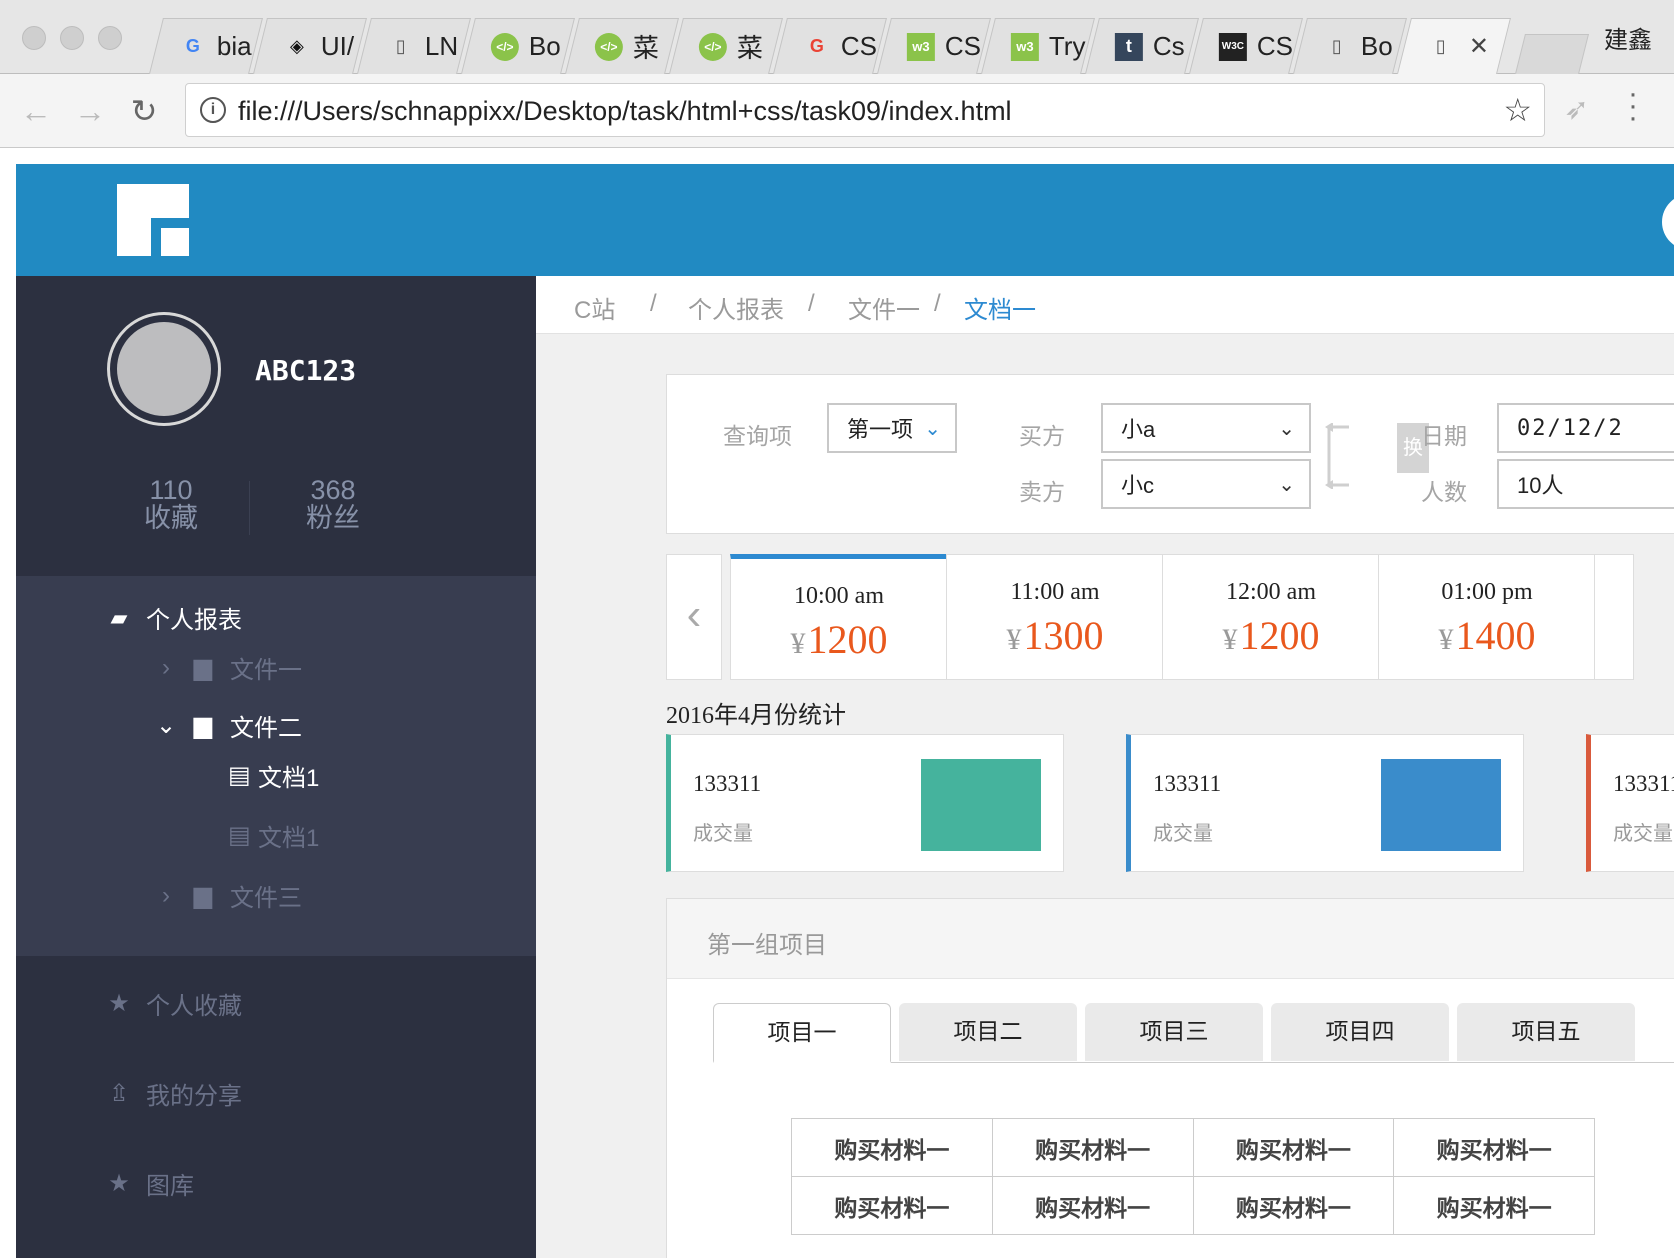  Describe the element at coordinates (203, 725) in the screenshot. I see `folder-icon: ▆` at that location.